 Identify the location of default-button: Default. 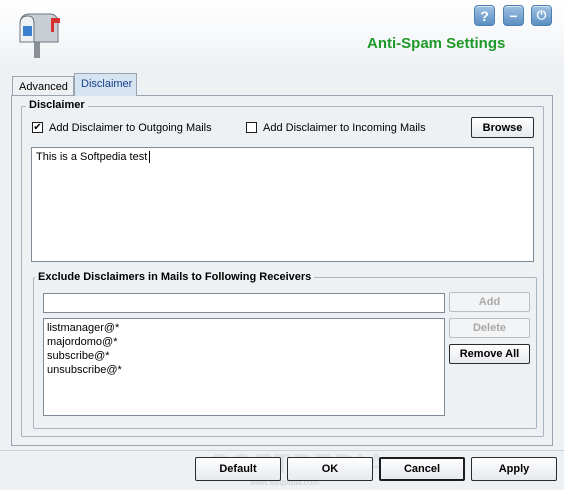
(238, 469).